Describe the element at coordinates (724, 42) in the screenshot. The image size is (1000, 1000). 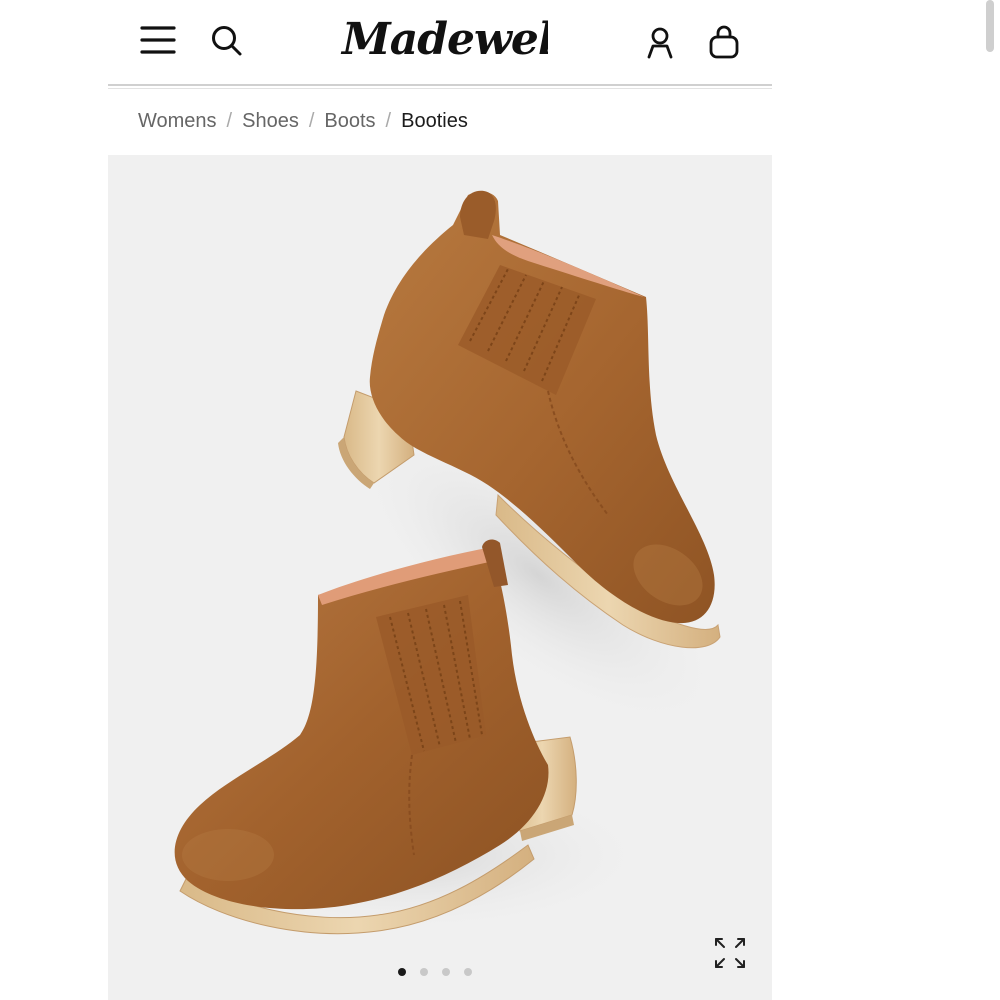
I see `shopping-bag-icon` at that location.